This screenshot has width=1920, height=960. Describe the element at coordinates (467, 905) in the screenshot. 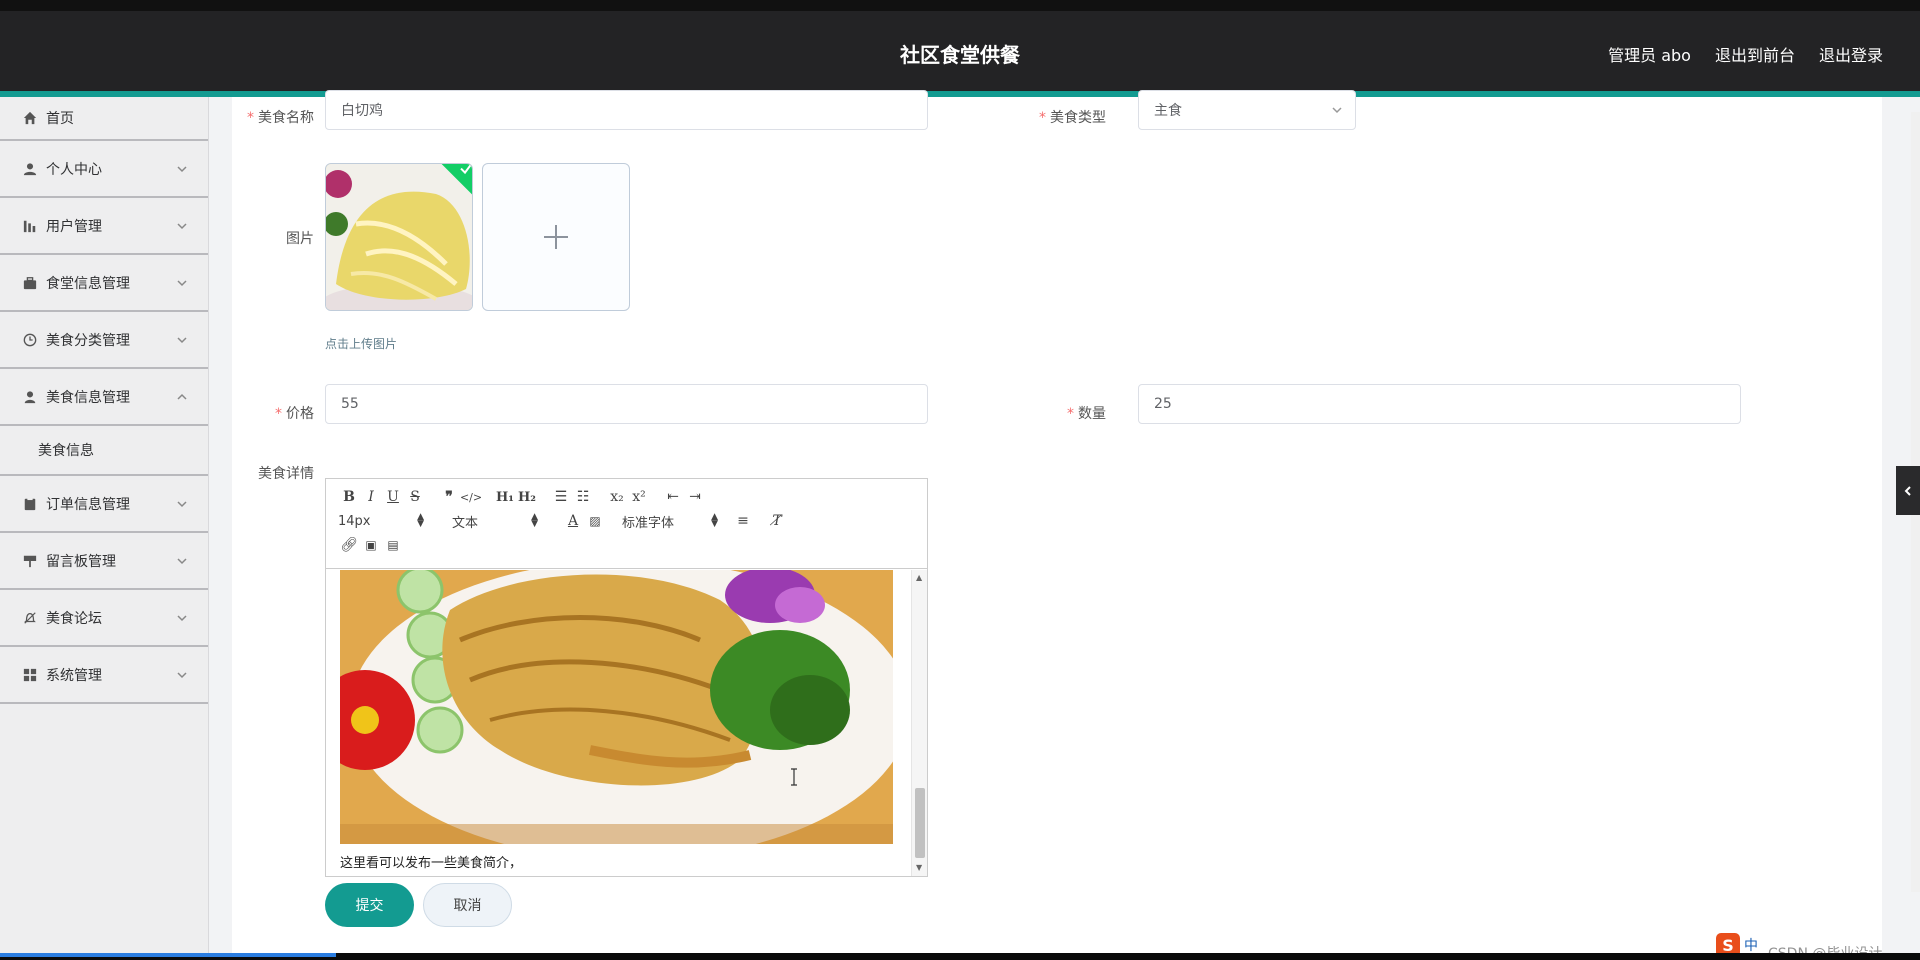

I see `cancel-button: 取消` at that location.